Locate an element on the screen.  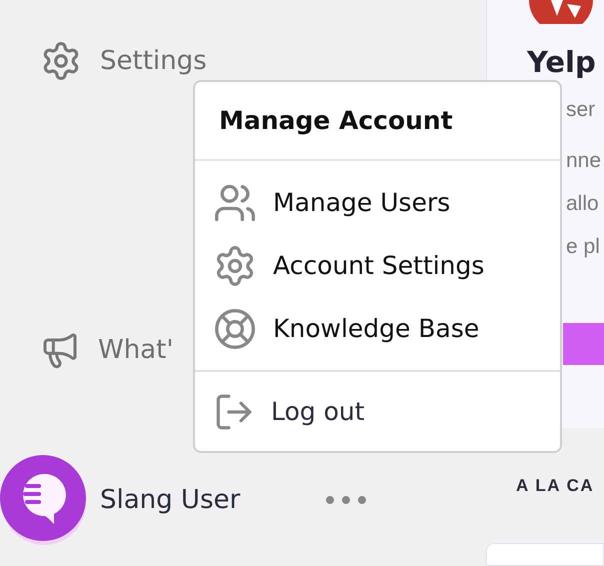
section-heading: A LA CA is located at coordinates (555, 485).